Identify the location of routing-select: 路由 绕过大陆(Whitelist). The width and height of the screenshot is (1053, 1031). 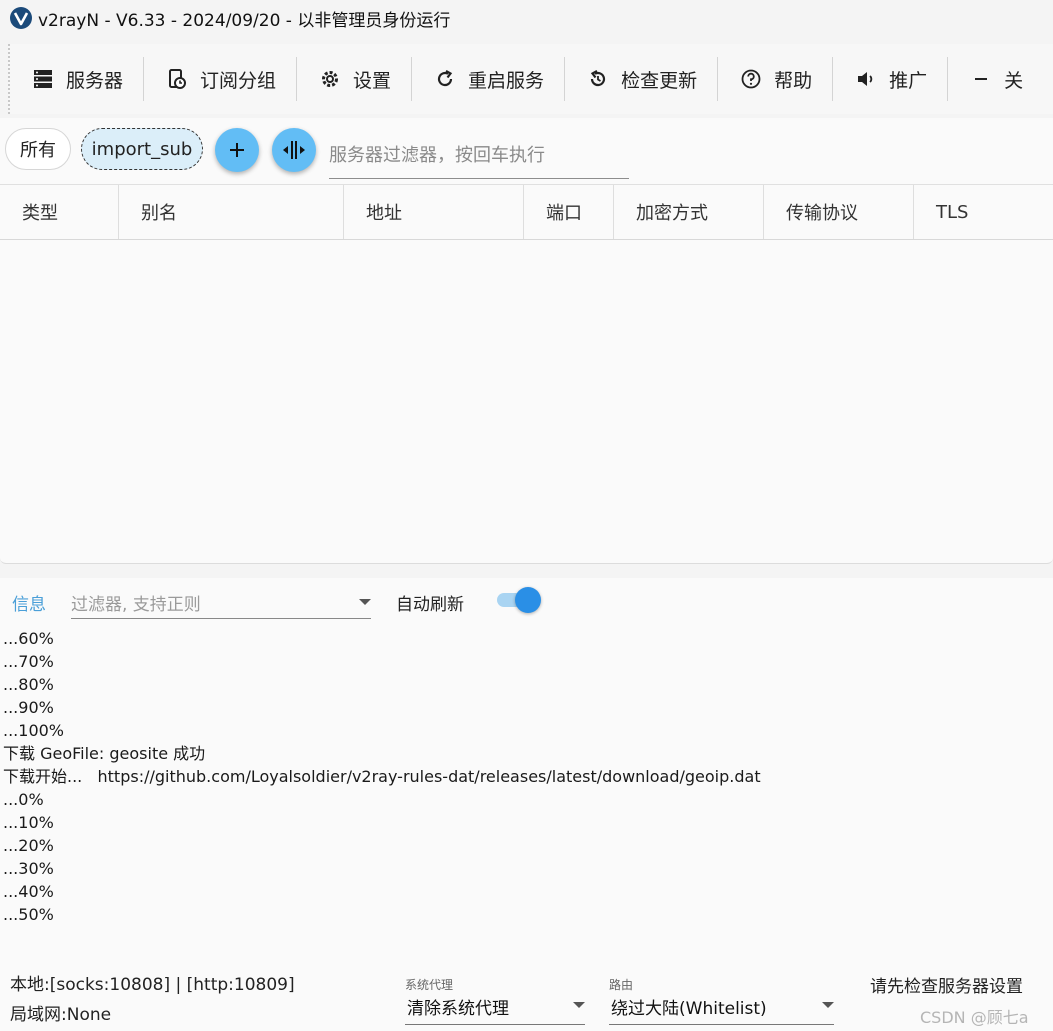
(721, 999).